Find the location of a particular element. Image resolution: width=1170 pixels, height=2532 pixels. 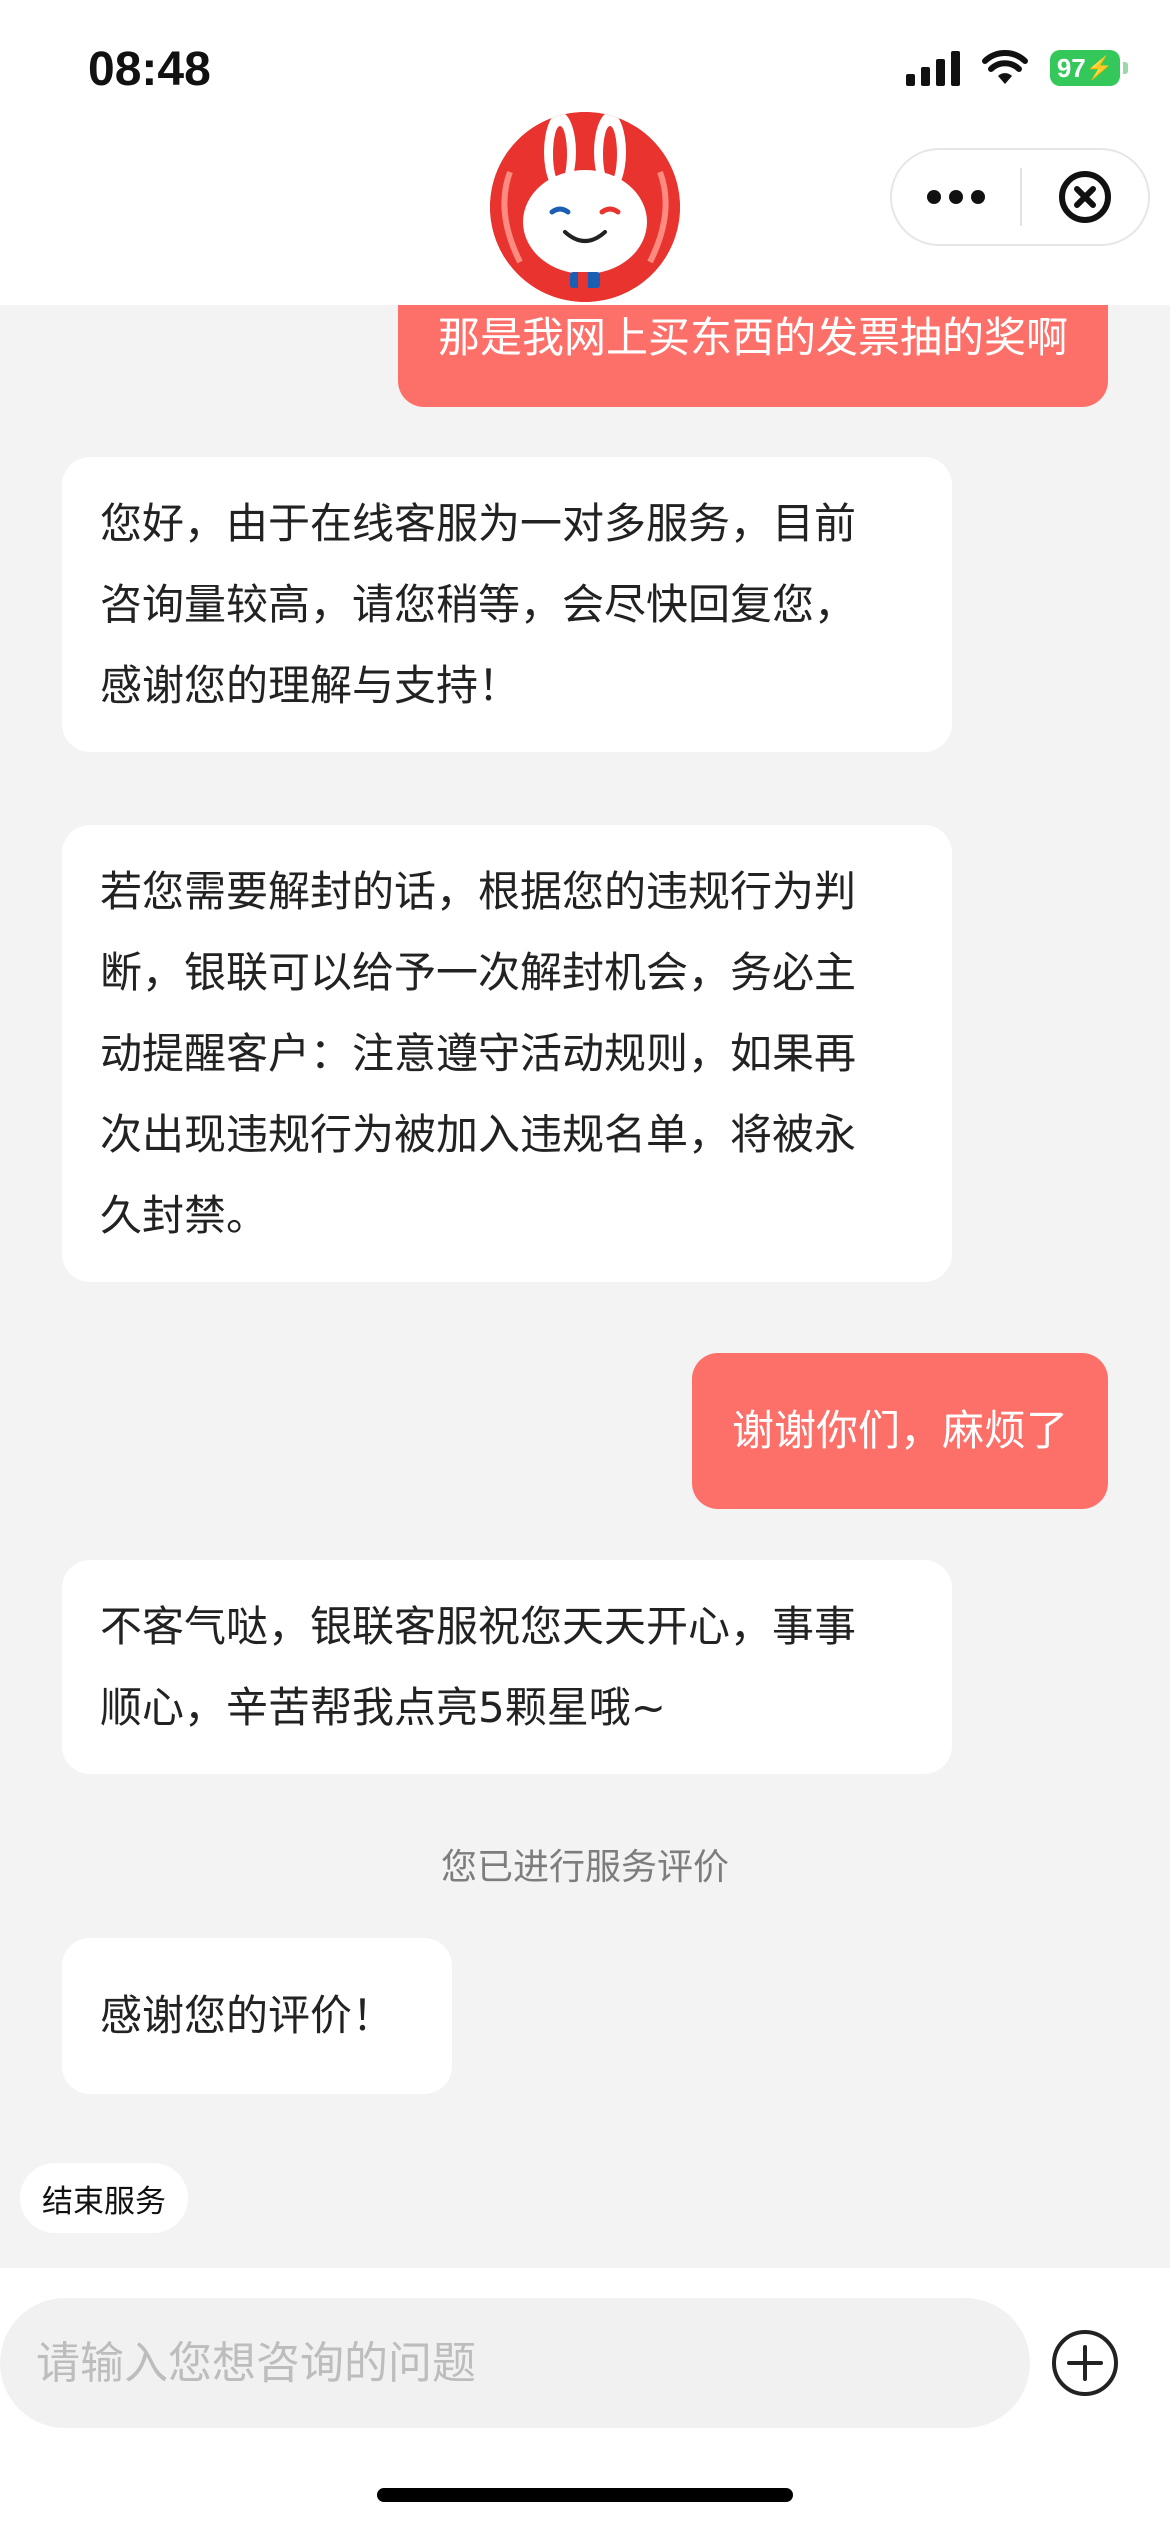

message-line: 感谢您的评价！ is located at coordinates (247, 2015).